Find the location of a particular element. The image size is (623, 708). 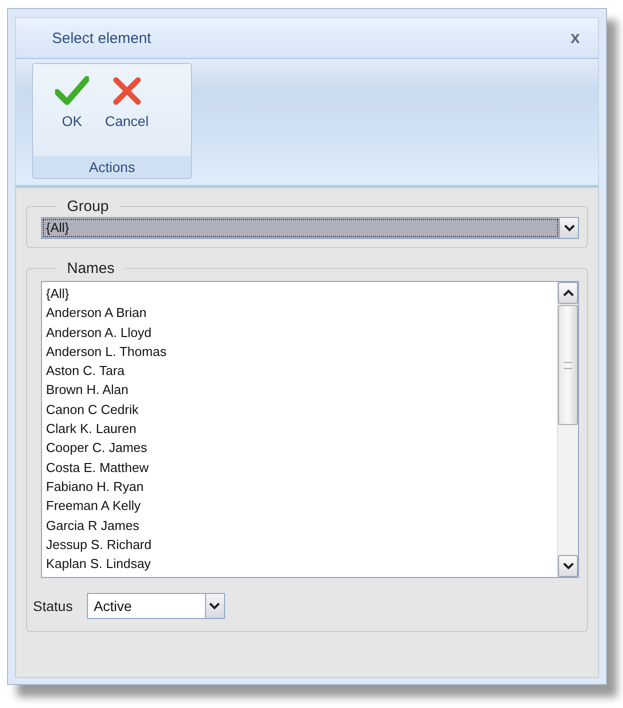

cross-icon is located at coordinates (127, 91).